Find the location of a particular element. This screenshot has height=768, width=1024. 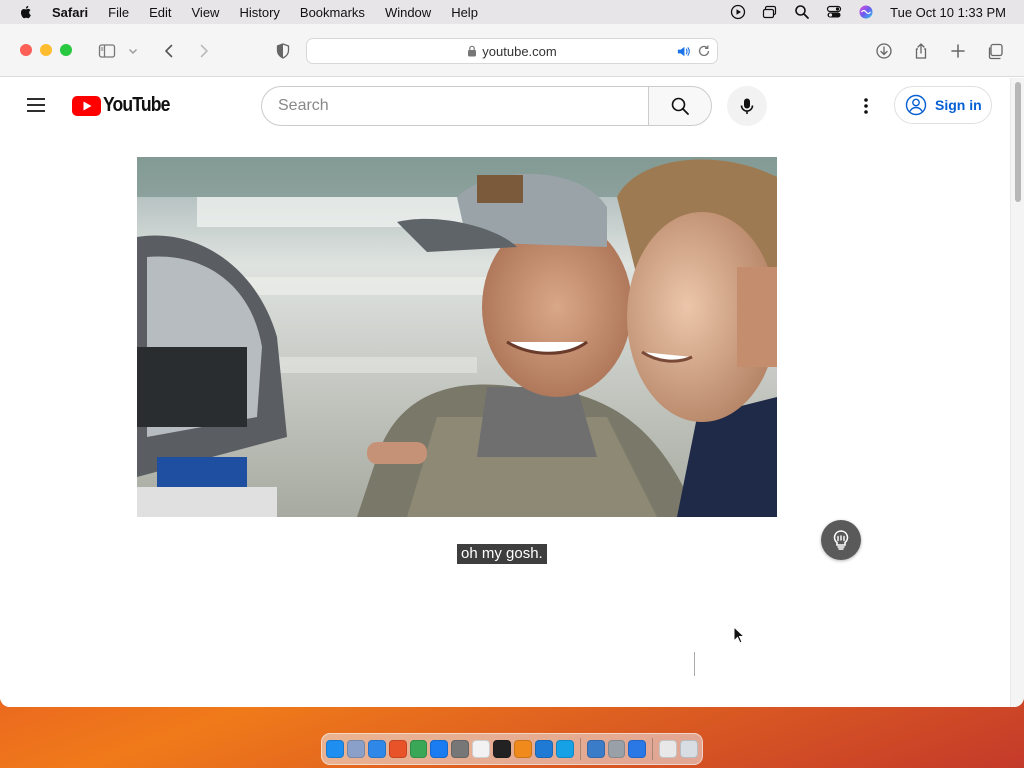

search-button is located at coordinates (680, 106).